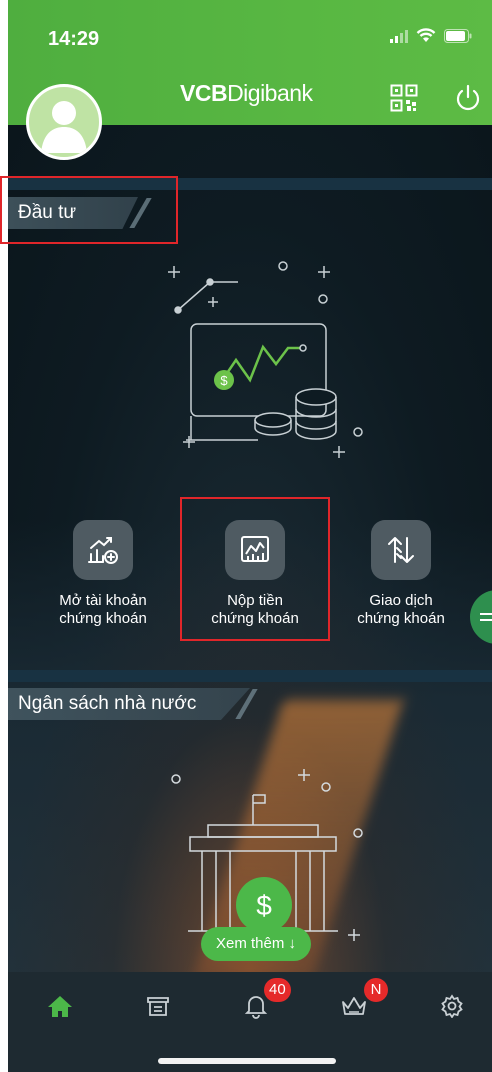 Image resolution: width=492 pixels, height=1072 pixels. I want to click on status-time: 14:29, so click(74, 39).